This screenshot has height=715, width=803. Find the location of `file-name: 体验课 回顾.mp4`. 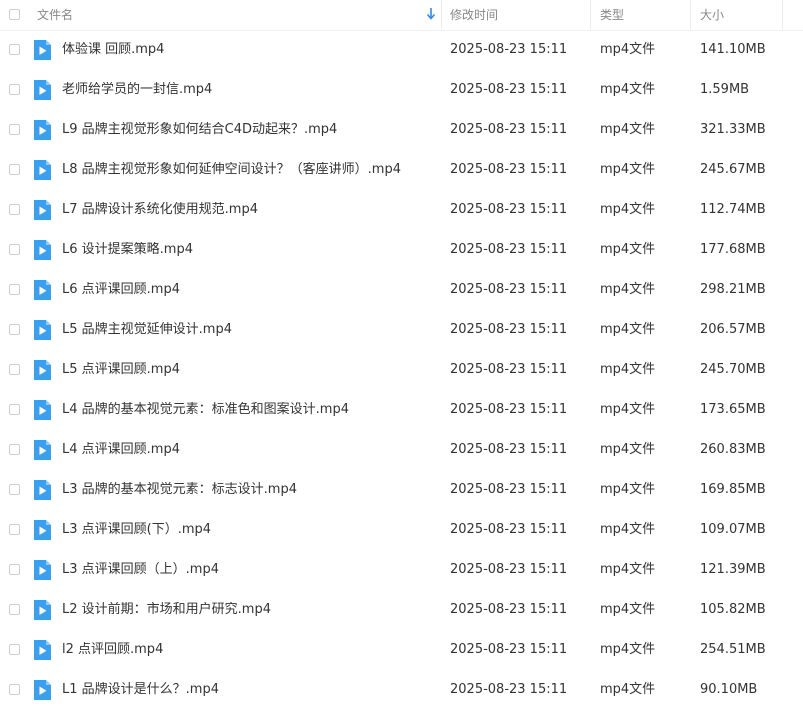

file-name: 体验课 回顾.mp4 is located at coordinates (113, 50).